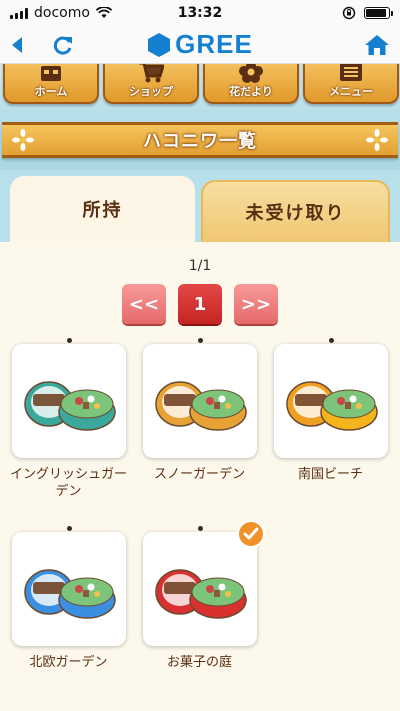 The width and height of the screenshot is (400, 711). What do you see at coordinates (251, 73) in the screenshot?
I see `flower-icon` at bounding box center [251, 73].